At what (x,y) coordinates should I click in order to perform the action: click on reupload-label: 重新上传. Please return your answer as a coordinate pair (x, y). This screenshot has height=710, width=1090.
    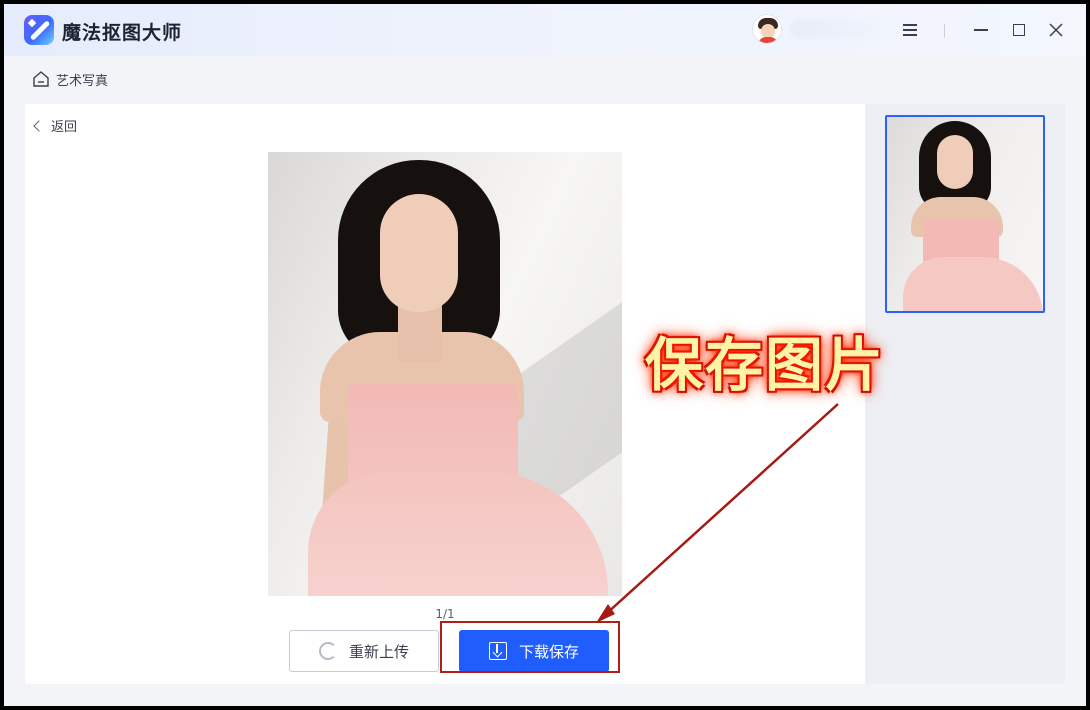
    Looking at the image, I should click on (378, 651).